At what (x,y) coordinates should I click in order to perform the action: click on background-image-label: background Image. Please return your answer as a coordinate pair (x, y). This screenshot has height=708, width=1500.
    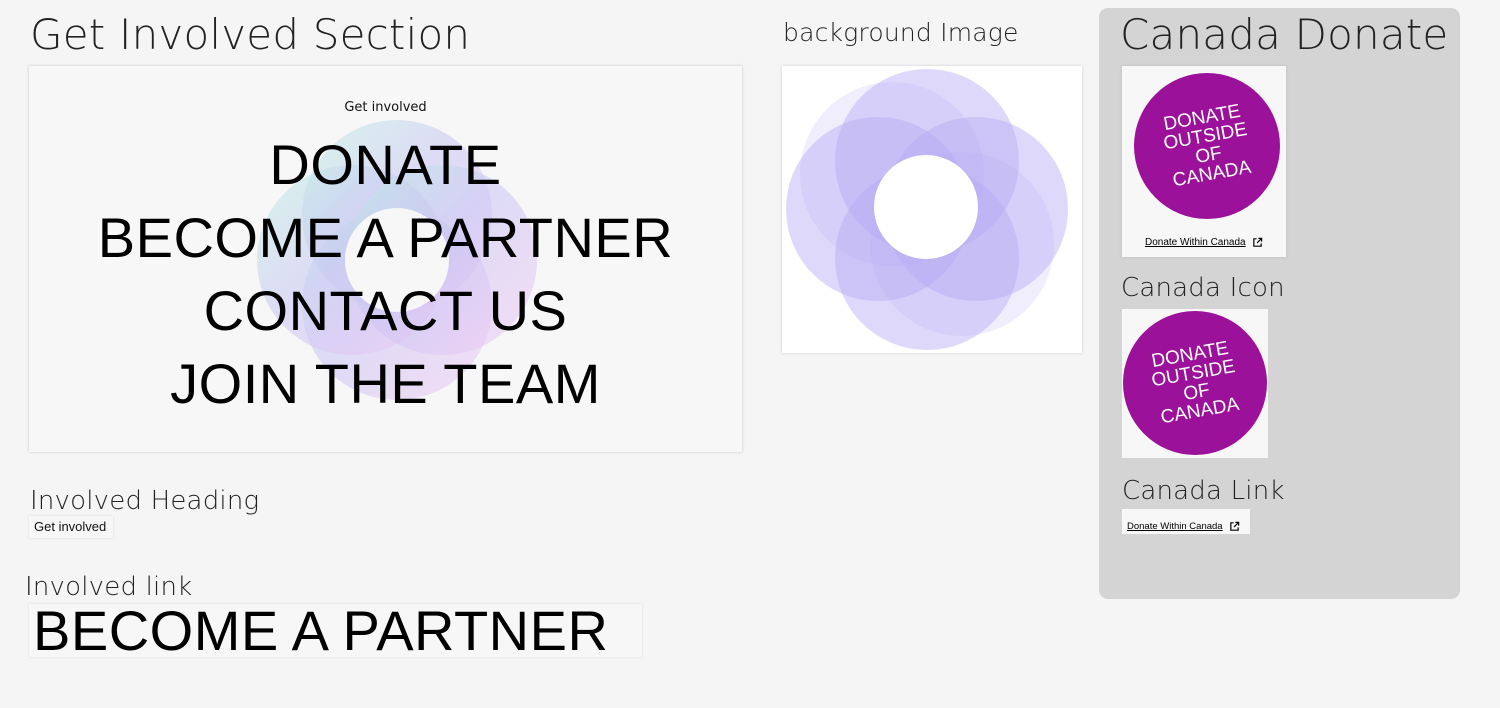
    Looking at the image, I should click on (901, 32).